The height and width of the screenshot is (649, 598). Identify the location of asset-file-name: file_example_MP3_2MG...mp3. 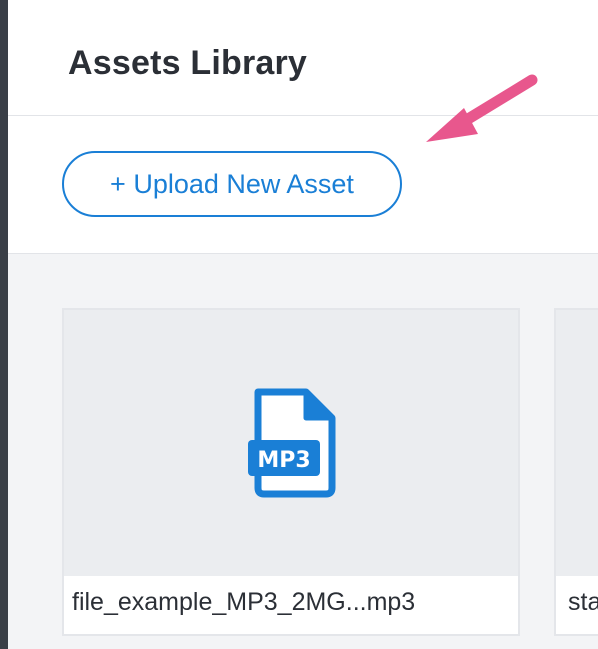
(244, 602).